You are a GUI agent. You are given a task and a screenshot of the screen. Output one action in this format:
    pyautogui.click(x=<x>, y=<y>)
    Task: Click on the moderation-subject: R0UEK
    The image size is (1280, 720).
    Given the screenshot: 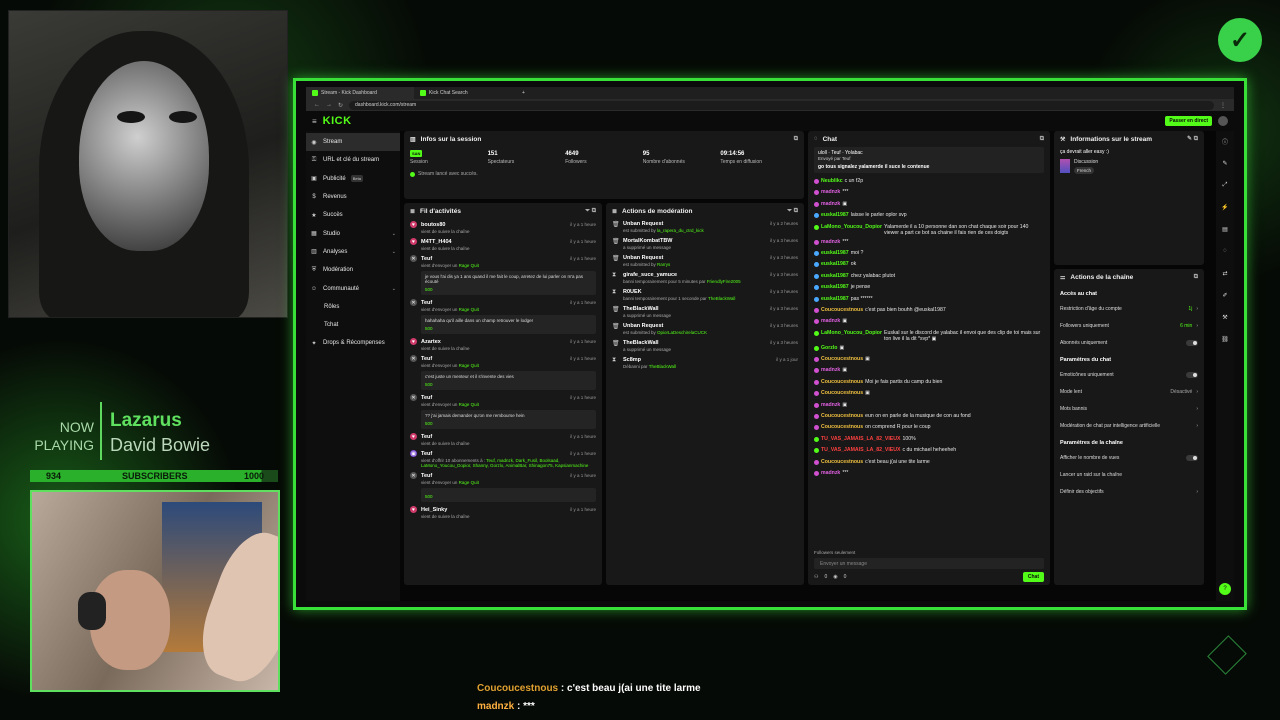 What is the action you would take?
    pyautogui.click(x=632, y=292)
    